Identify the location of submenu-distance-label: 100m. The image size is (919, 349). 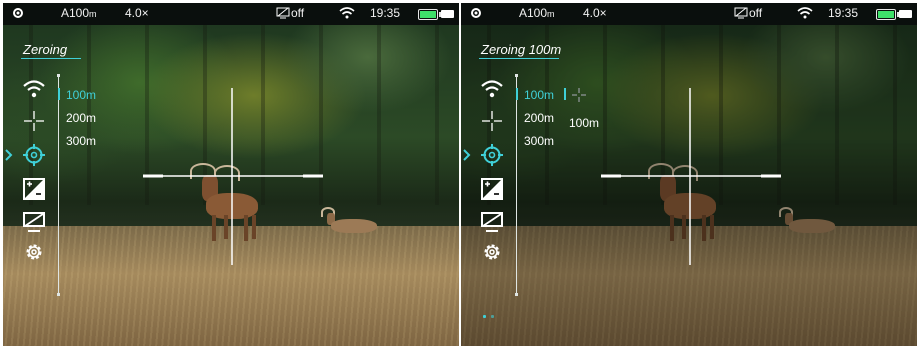
(584, 123).